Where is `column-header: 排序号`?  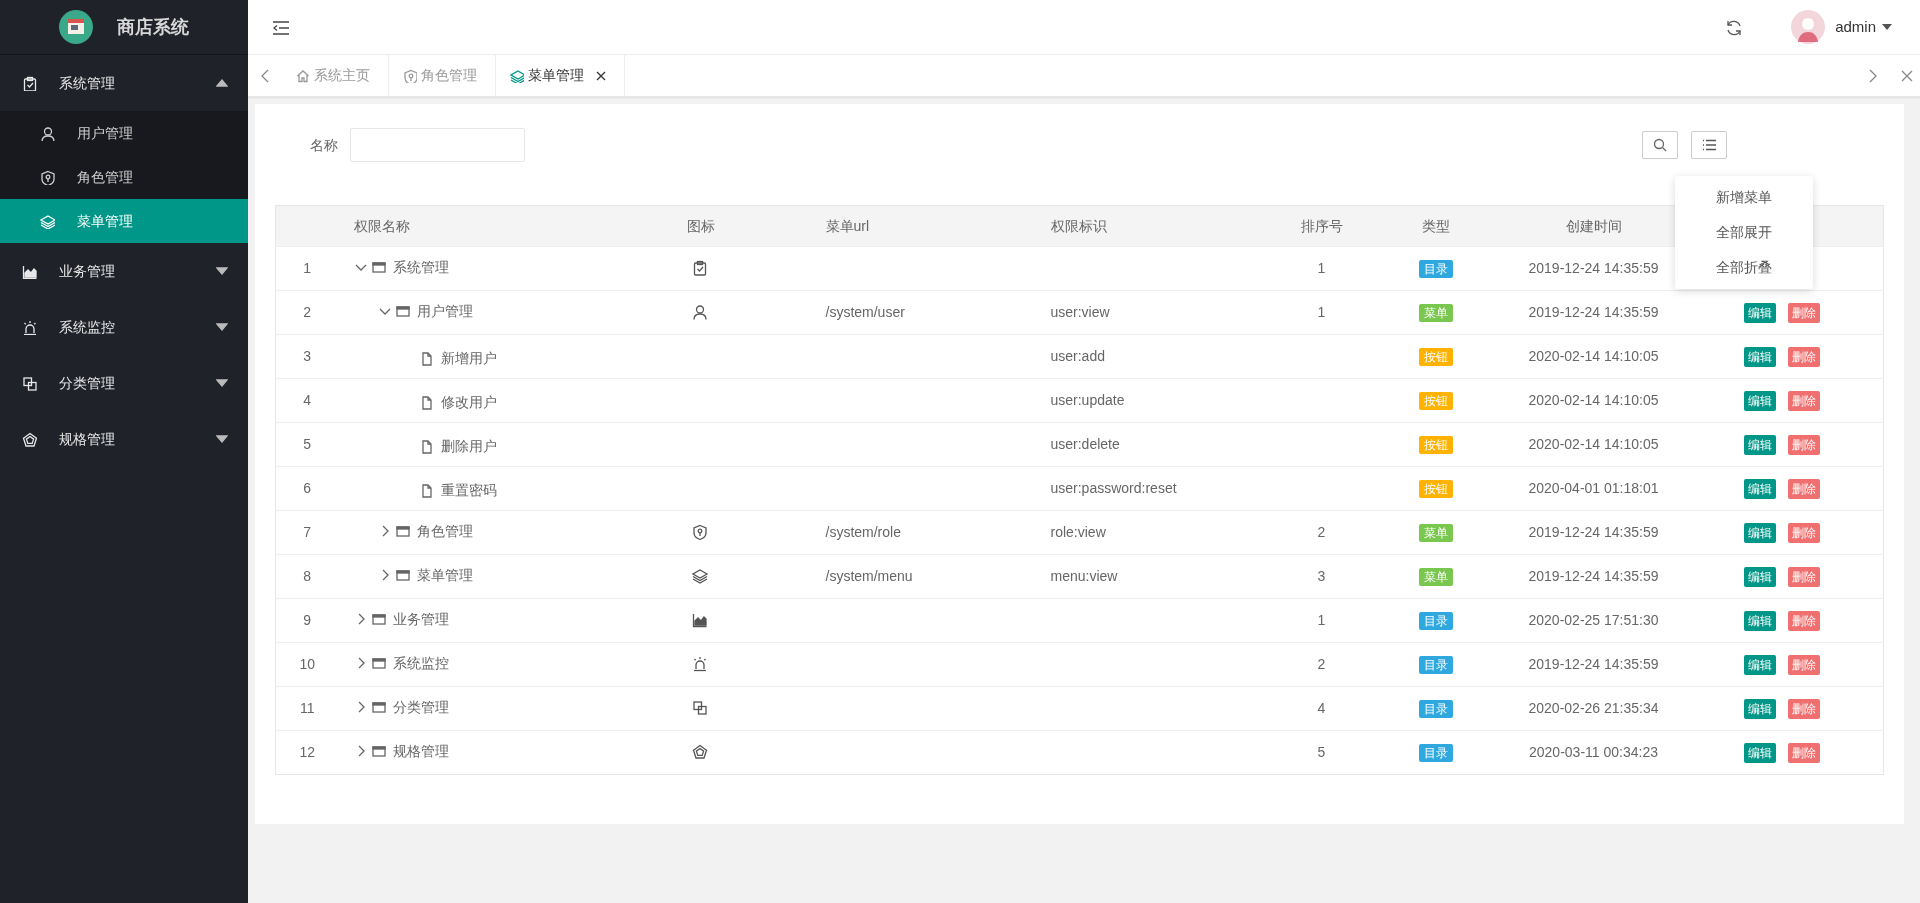 column-header: 排序号 is located at coordinates (1321, 226).